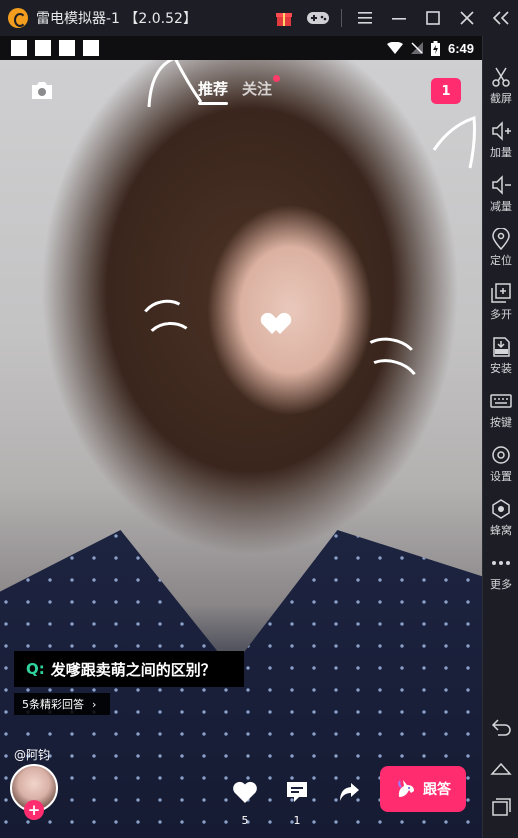 The width and height of the screenshot is (518, 838). Describe the element at coordinates (501, 185) in the screenshot. I see `volume-down-icon` at that location.